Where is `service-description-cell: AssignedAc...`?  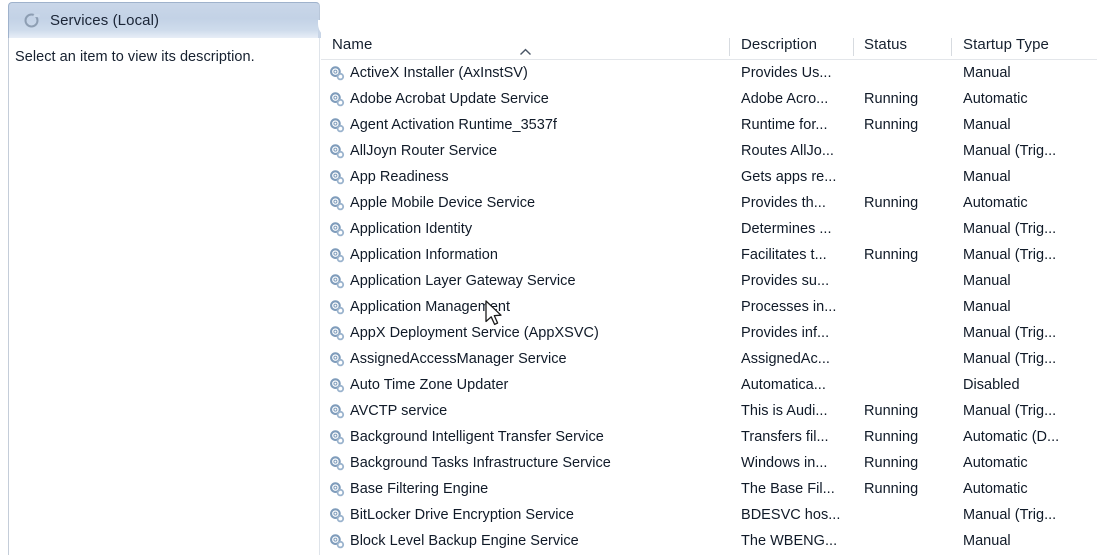 service-description-cell: AssignedAc... is located at coordinates (785, 359).